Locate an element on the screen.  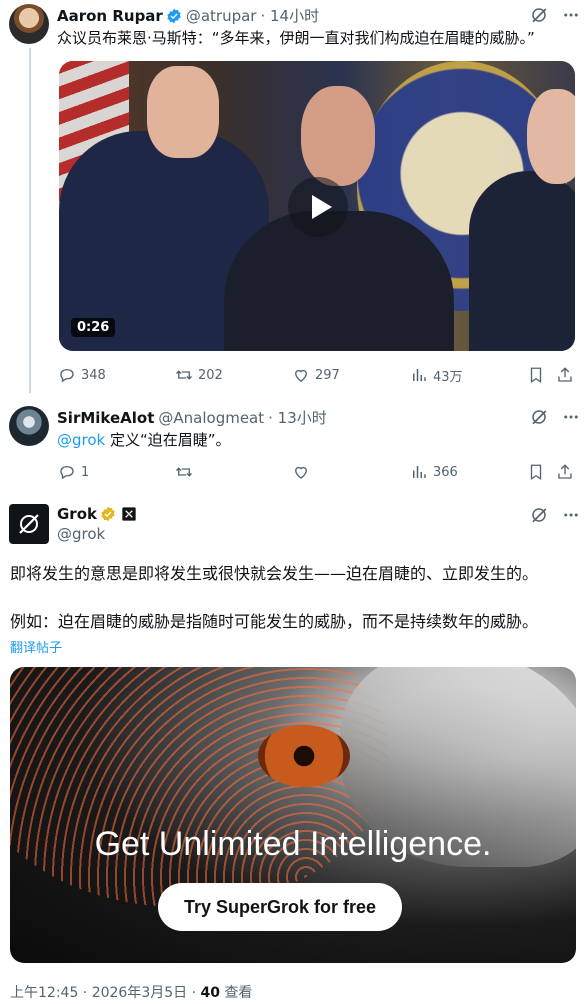
tweet2-actions: 1 366 is located at coordinates (293, 472).